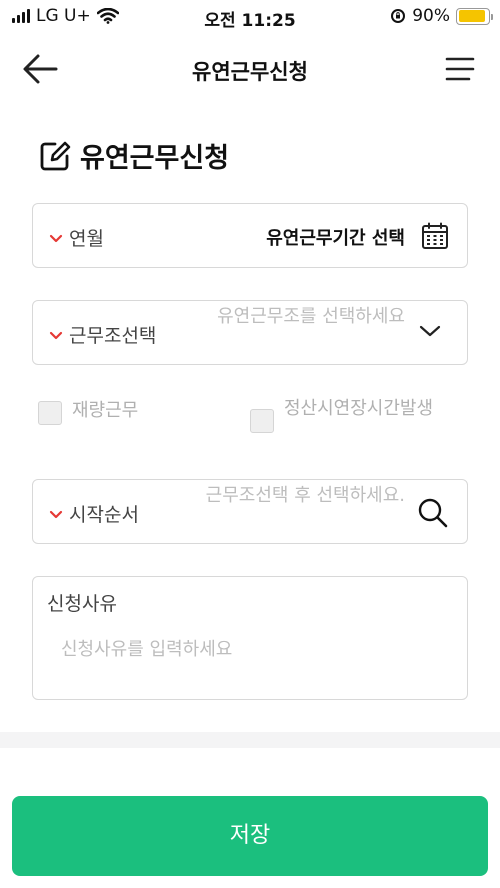 Image resolution: width=500 pixels, height=888 pixels. Describe the element at coordinates (398, 16) in the screenshot. I see `rotation-lock-icon` at that location.